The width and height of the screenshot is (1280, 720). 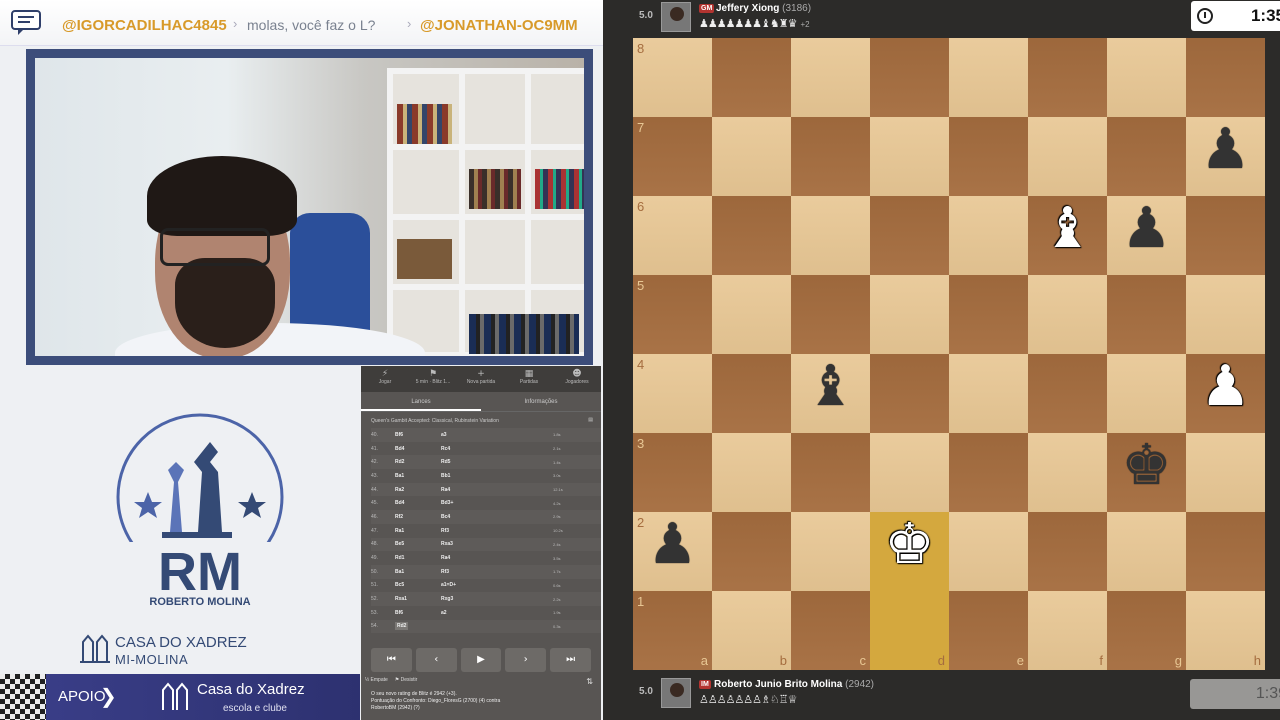 I want to click on square-e4, so click(x=988, y=393).